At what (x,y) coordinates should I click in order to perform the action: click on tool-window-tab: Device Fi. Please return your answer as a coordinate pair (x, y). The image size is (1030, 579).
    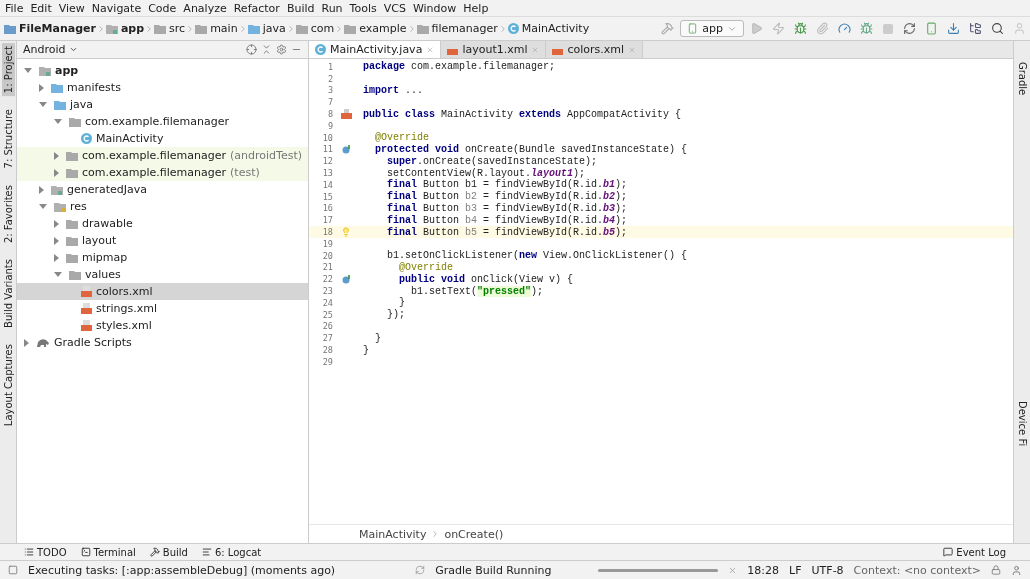
    Looking at the image, I should click on (1022, 424).